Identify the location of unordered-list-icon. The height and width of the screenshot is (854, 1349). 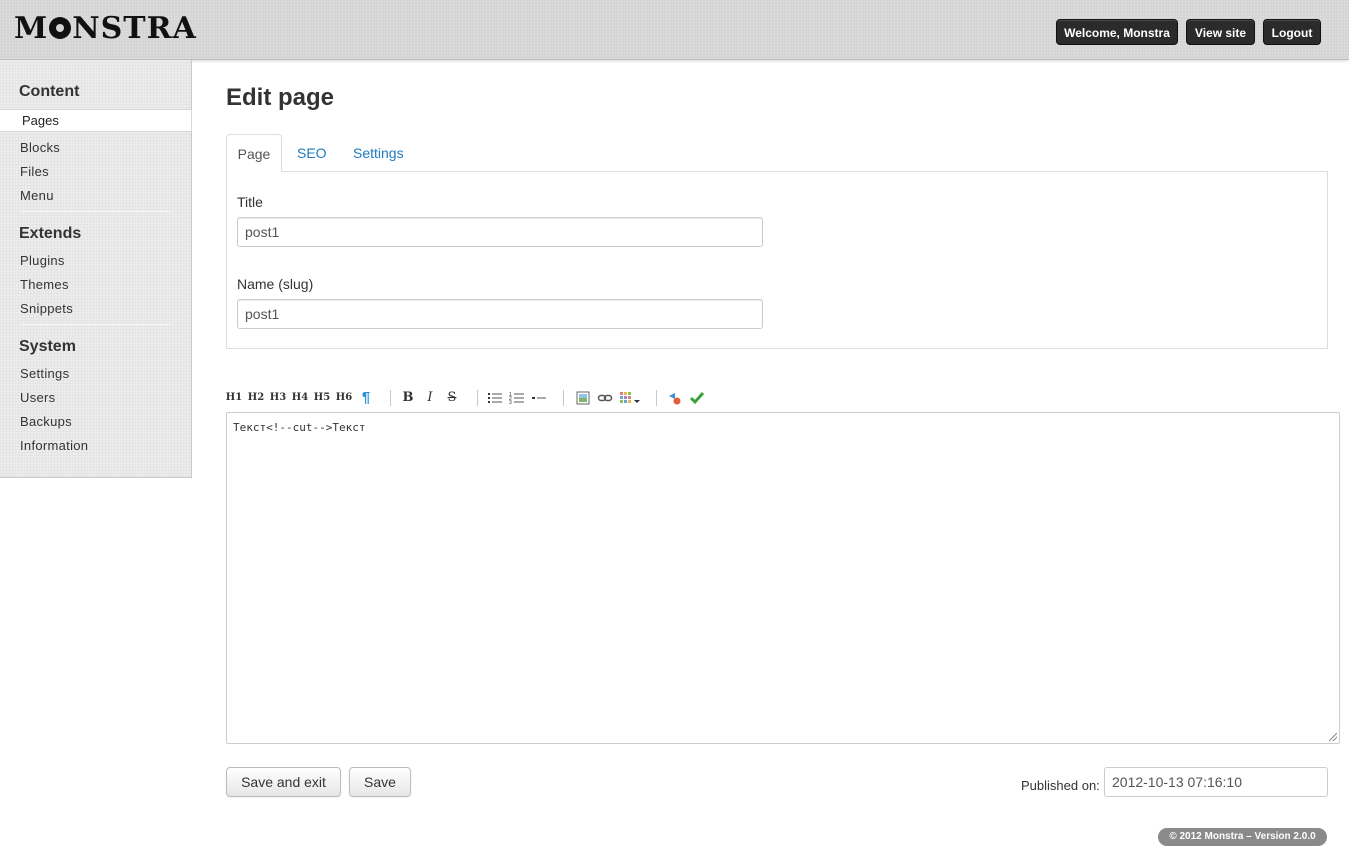
(495, 398).